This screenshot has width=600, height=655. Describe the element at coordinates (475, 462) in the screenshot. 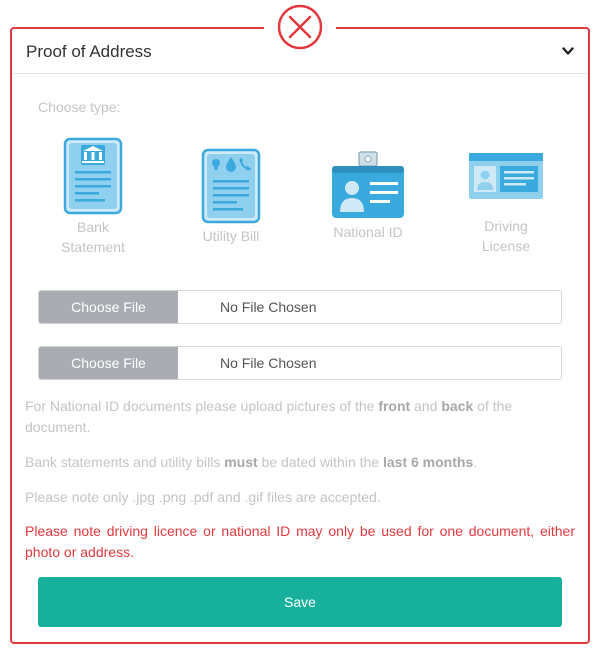

I see `note-text: .` at that location.